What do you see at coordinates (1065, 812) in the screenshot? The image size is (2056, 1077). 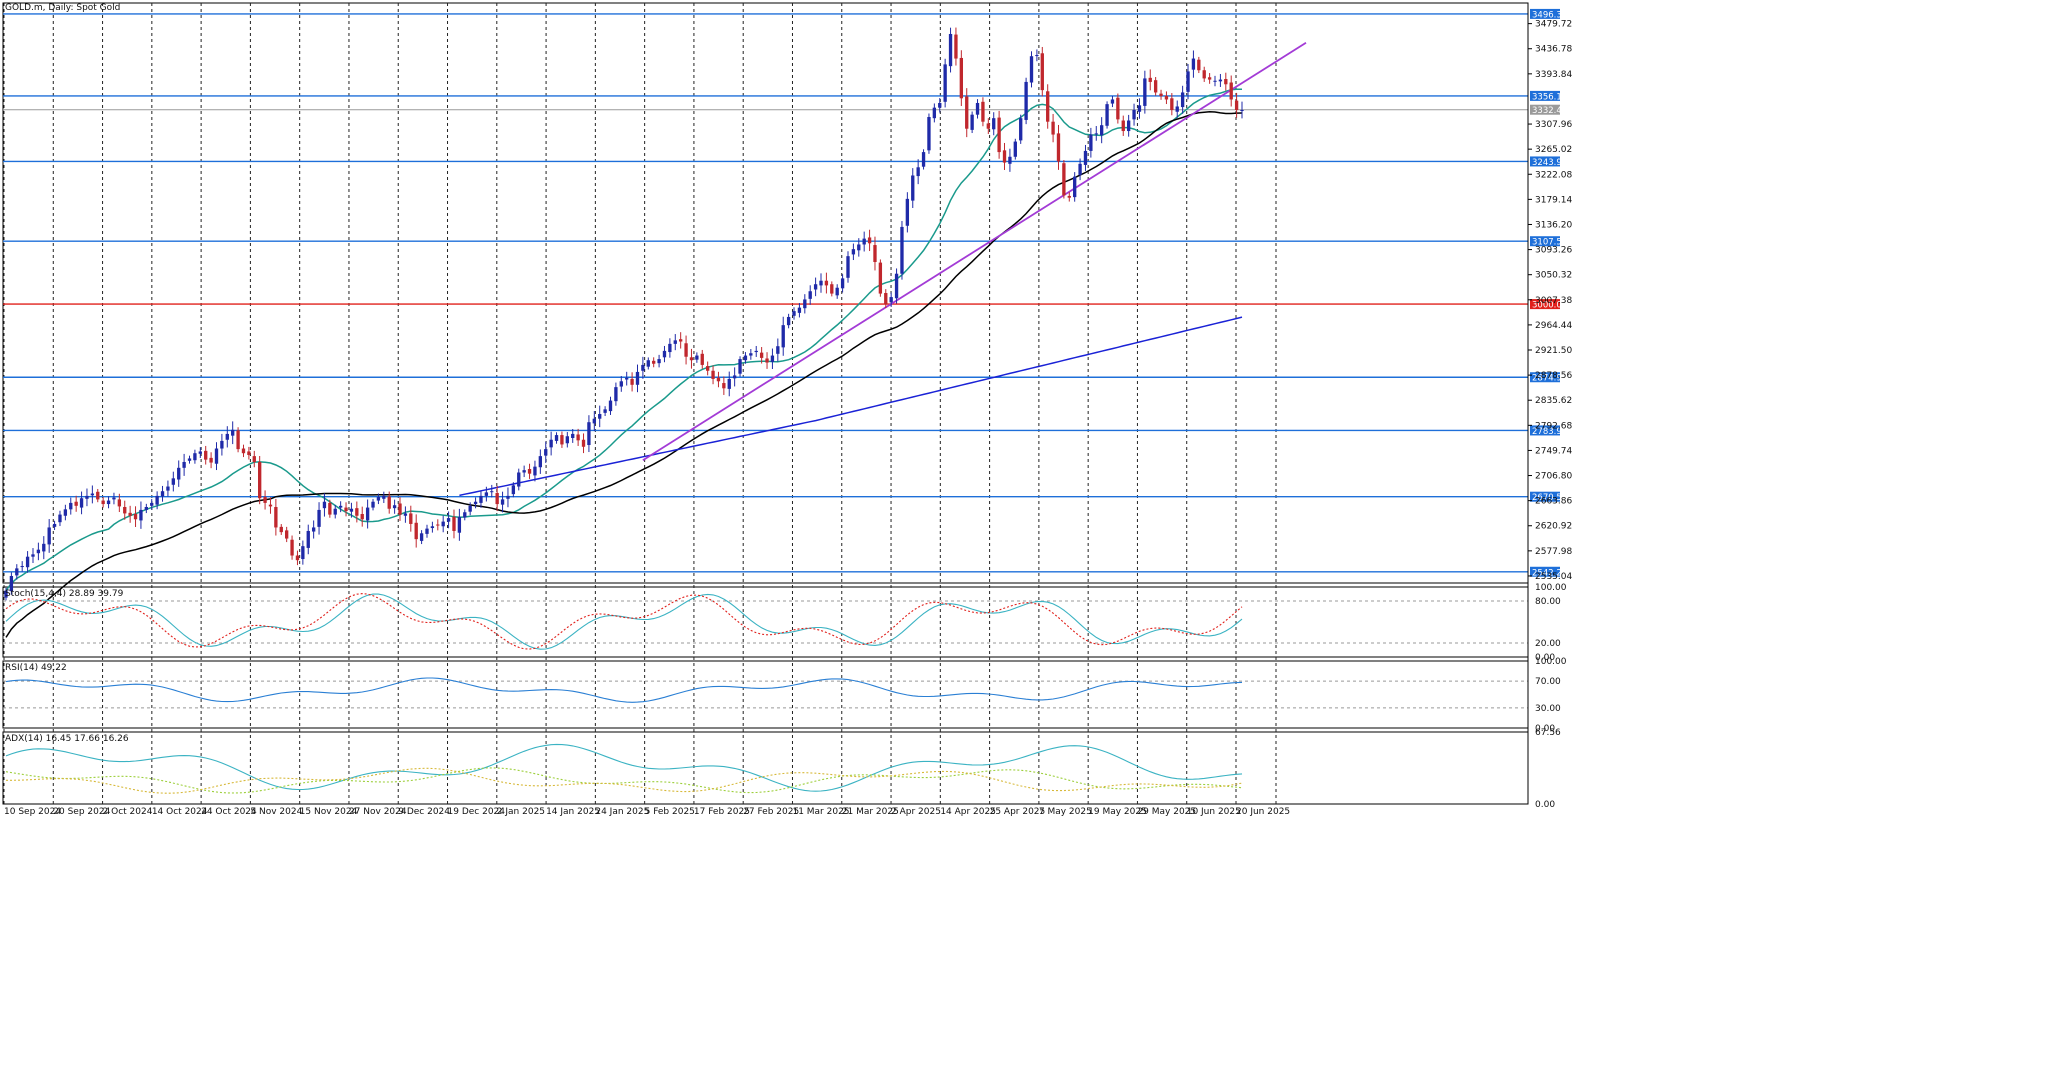 I see `x-tick-label: 7 May 2025` at bounding box center [1065, 812].